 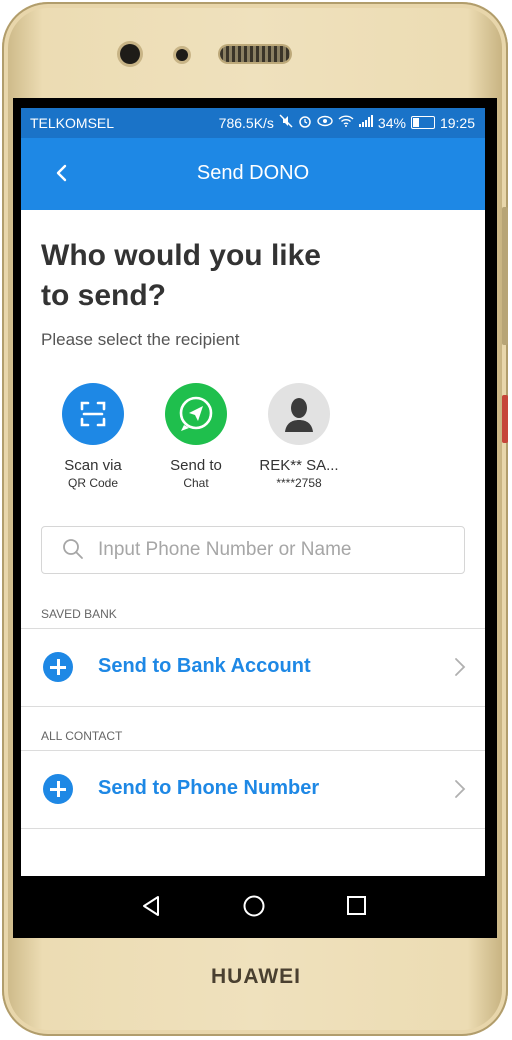 I want to click on person-icon, so click(x=299, y=414).